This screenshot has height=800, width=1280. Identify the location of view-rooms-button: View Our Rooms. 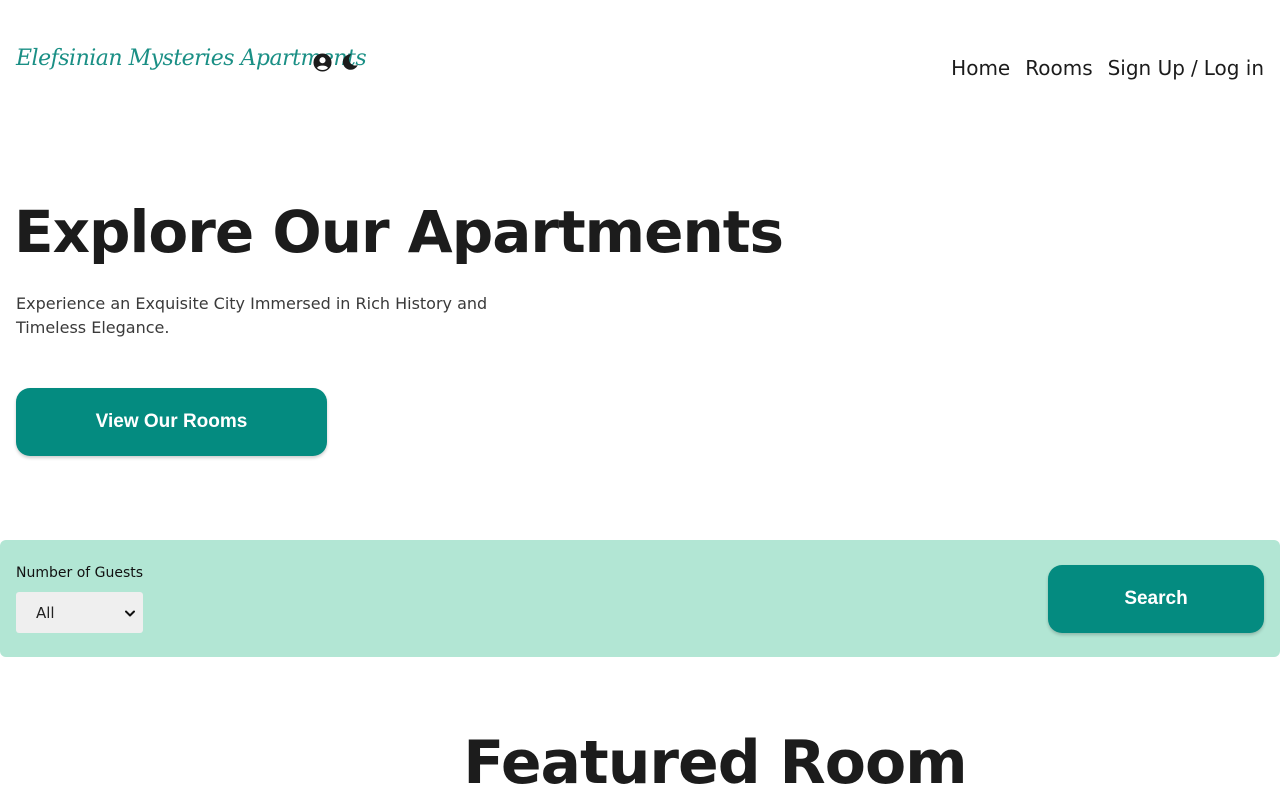
(171, 422).